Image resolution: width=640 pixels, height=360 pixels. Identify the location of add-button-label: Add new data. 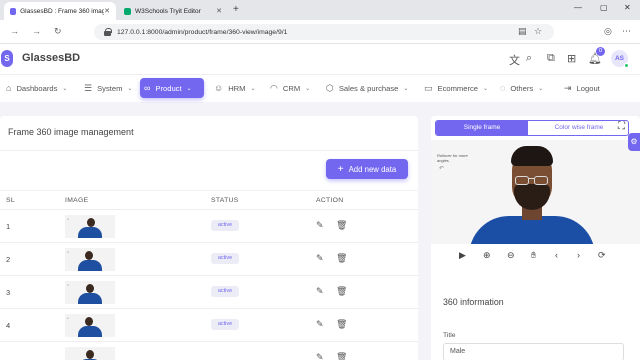
(372, 169).